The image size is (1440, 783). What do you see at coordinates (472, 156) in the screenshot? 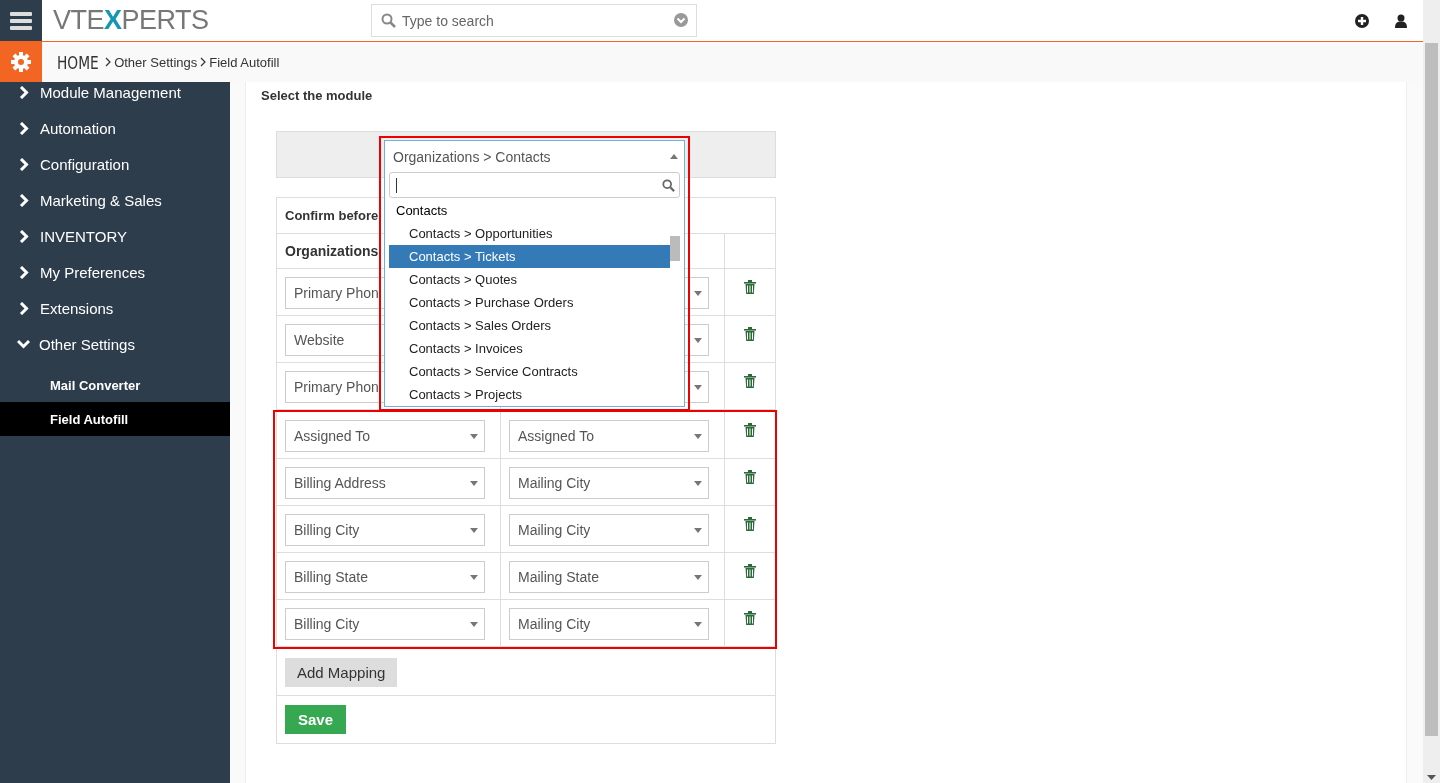
I see `selected-value: Organizations > Contacts` at bounding box center [472, 156].